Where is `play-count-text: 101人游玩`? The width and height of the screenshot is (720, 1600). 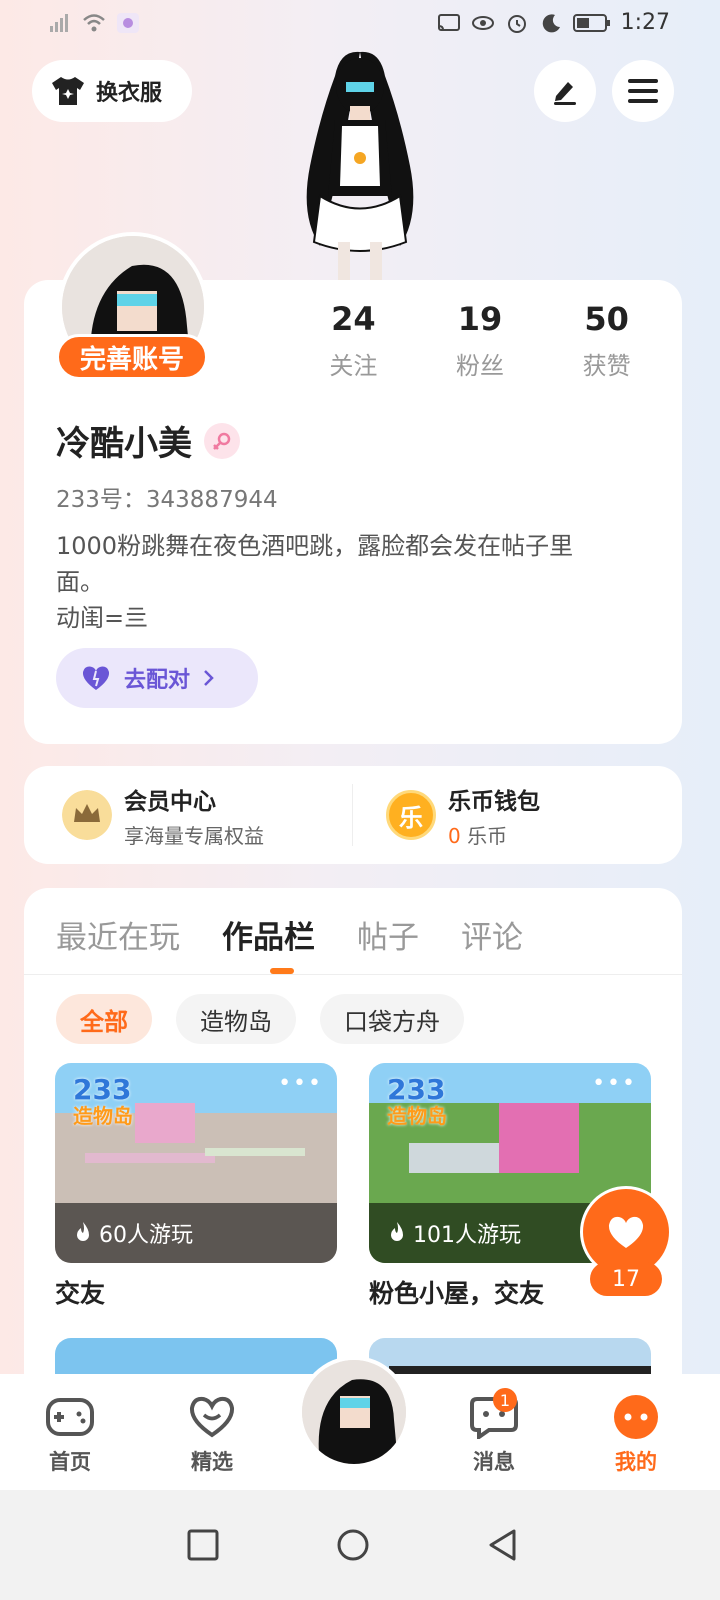
play-count-text: 101人游玩 is located at coordinates (467, 1235).